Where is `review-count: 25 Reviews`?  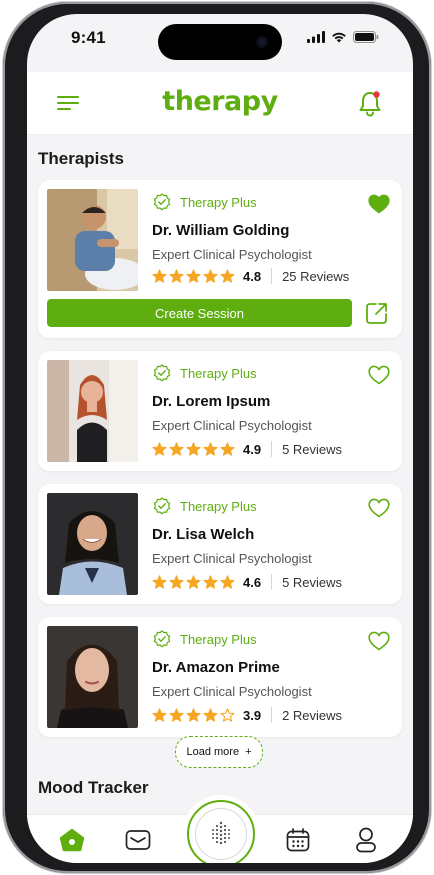 review-count: 25 Reviews is located at coordinates (316, 276).